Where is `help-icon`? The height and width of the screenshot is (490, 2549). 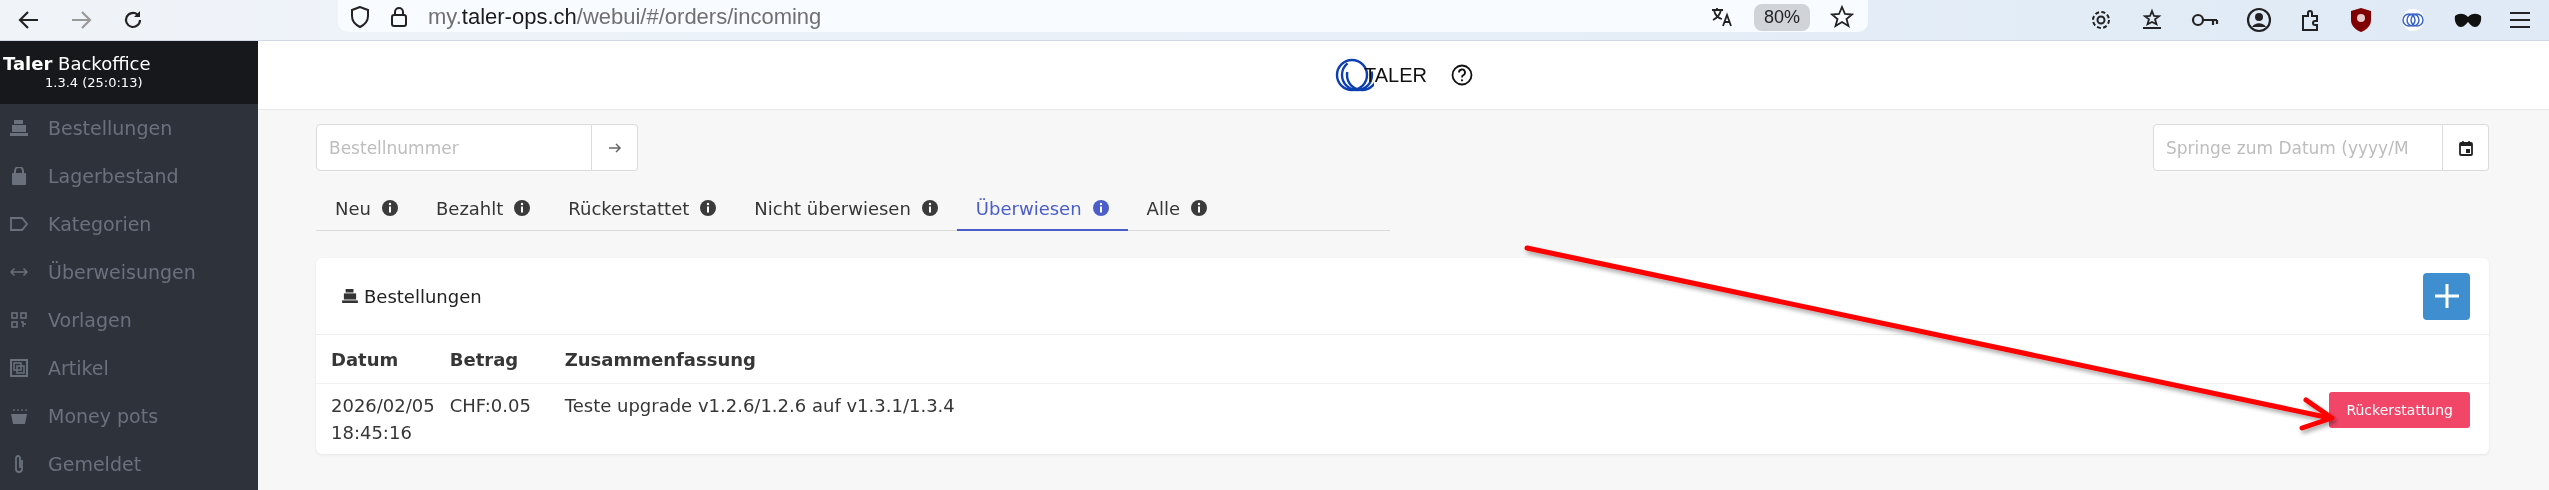
help-icon is located at coordinates (1462, 75).